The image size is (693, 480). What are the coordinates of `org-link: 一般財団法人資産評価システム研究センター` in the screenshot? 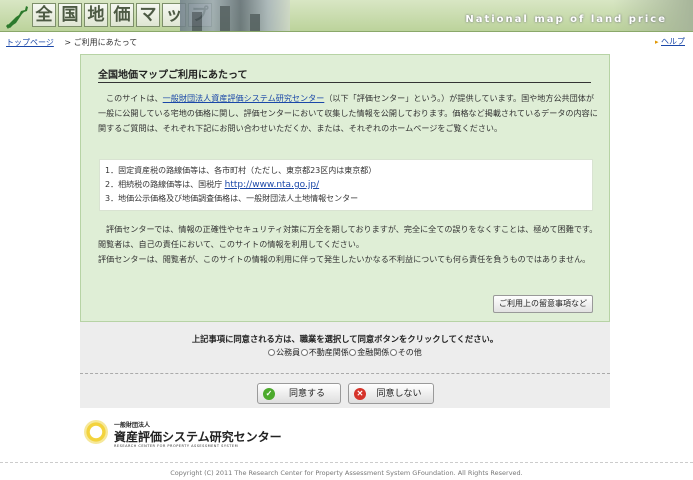 It's located at (244, 98).